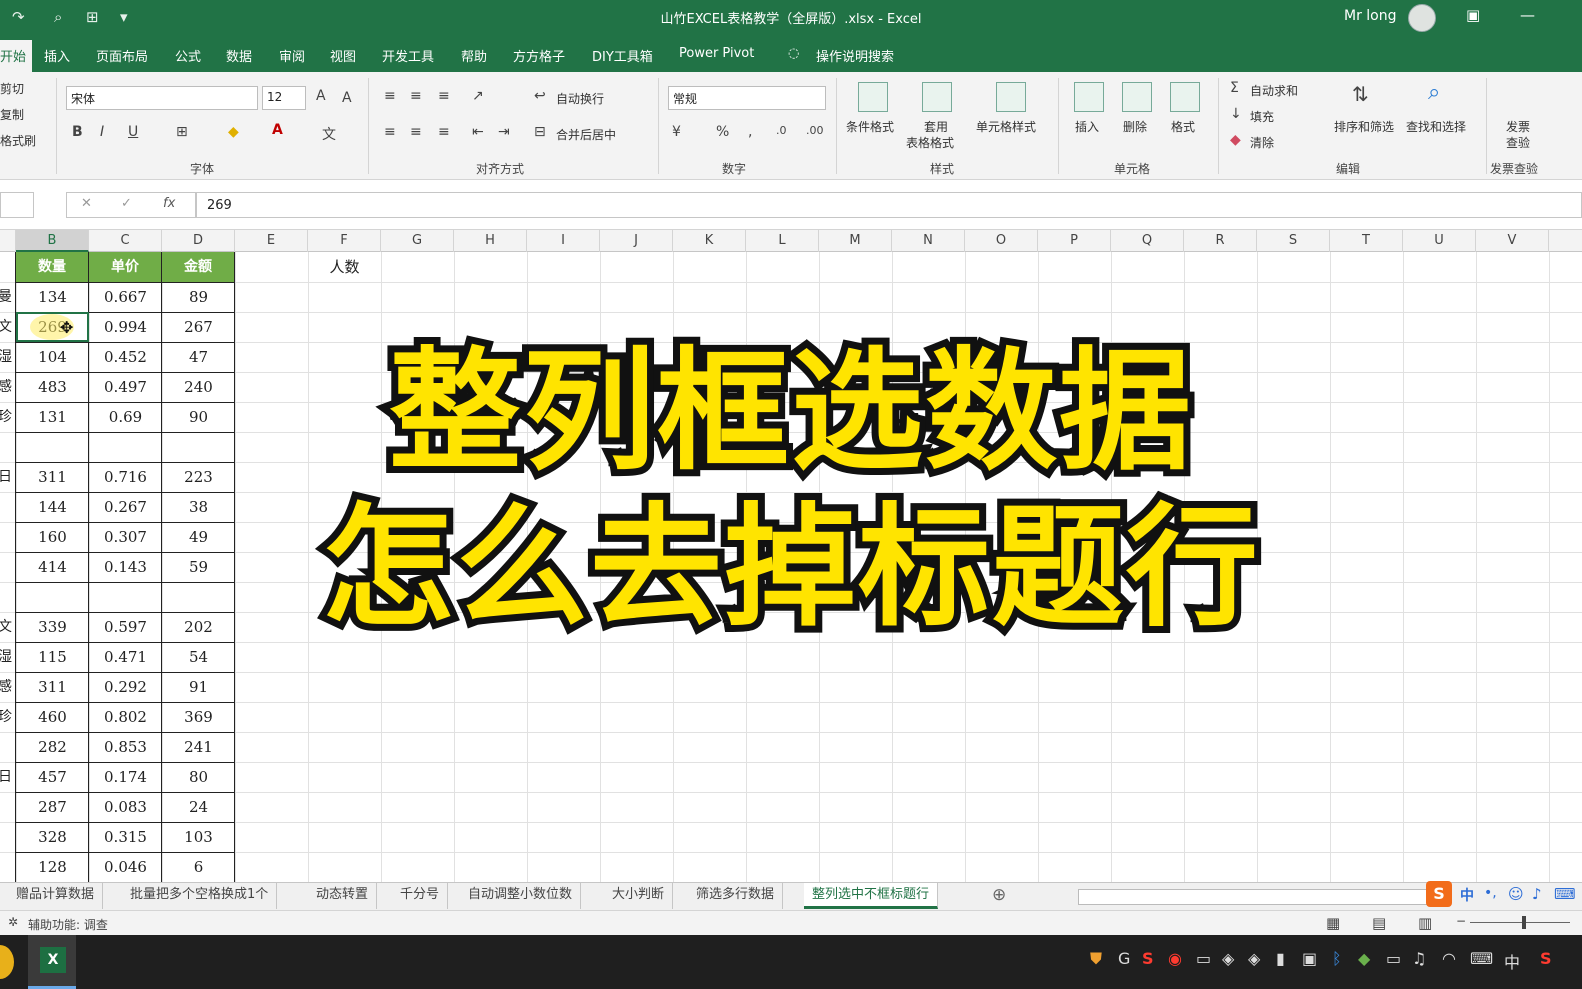 This screenshot has width=1582, height=989. I want to click on format-table-icon, so click(937, 97).